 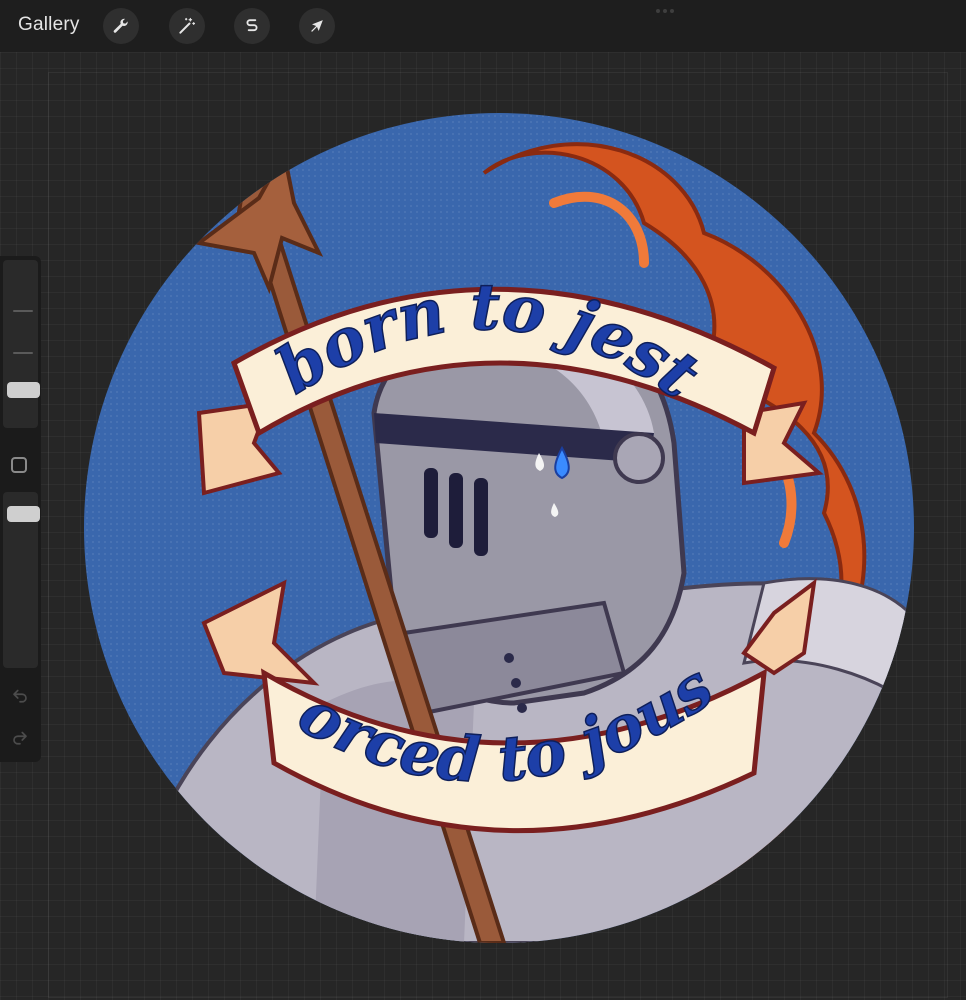 I want to click on brush-size-slider, so click(x=21, y=344).